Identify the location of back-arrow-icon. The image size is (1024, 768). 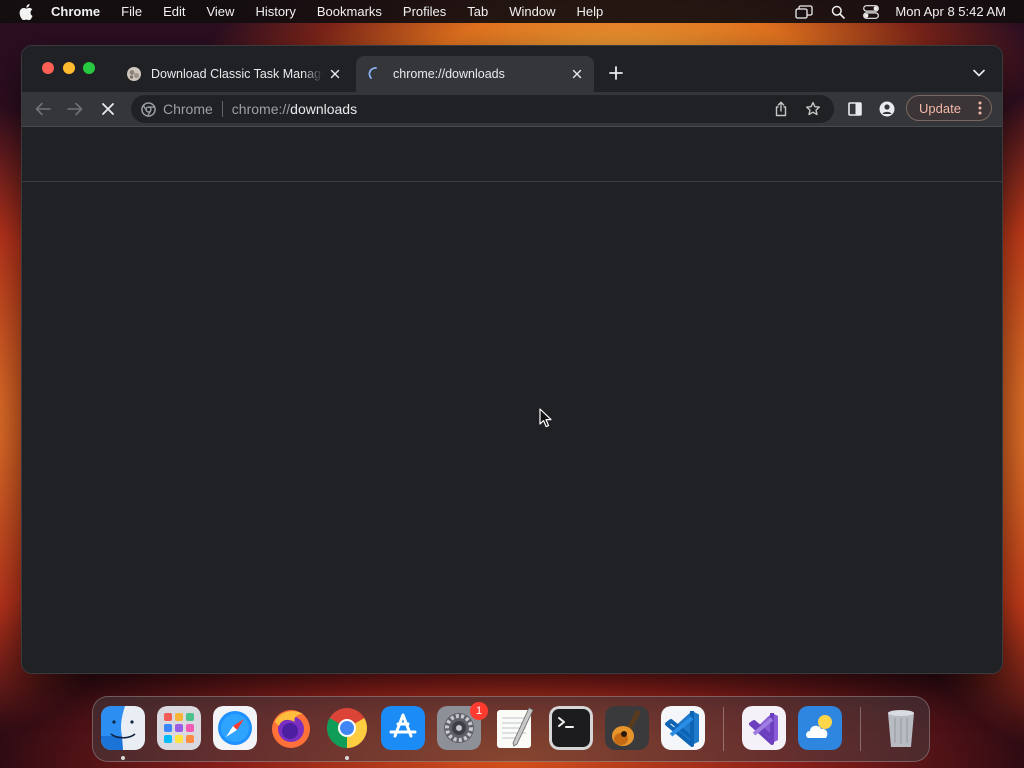
(43, 109).